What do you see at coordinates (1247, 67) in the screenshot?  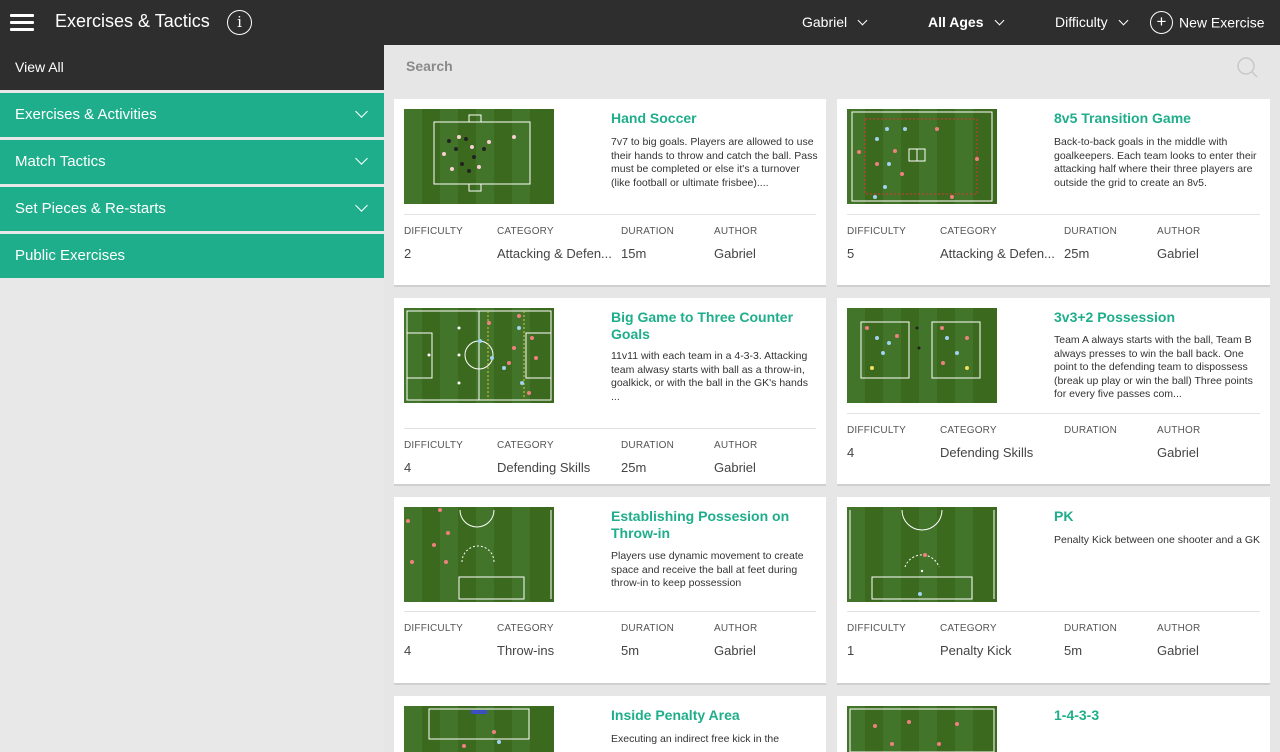 I see `search-icon` at bounding box center [1247, 67].